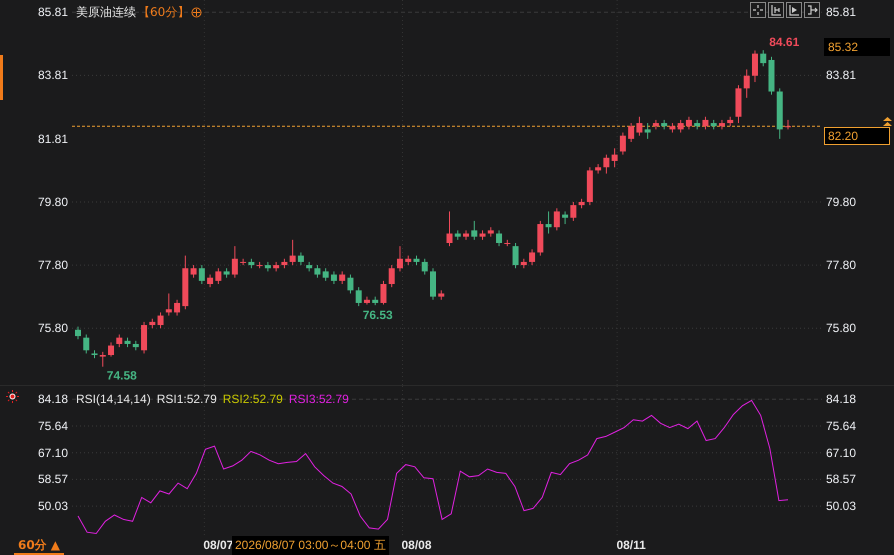 The width and height of the screenshot is (894, 555). What do you see at coordinates (318, 399) in the screenshot?
I see `legend-label: RSI3:52.79` at bounding box center [318, 399].